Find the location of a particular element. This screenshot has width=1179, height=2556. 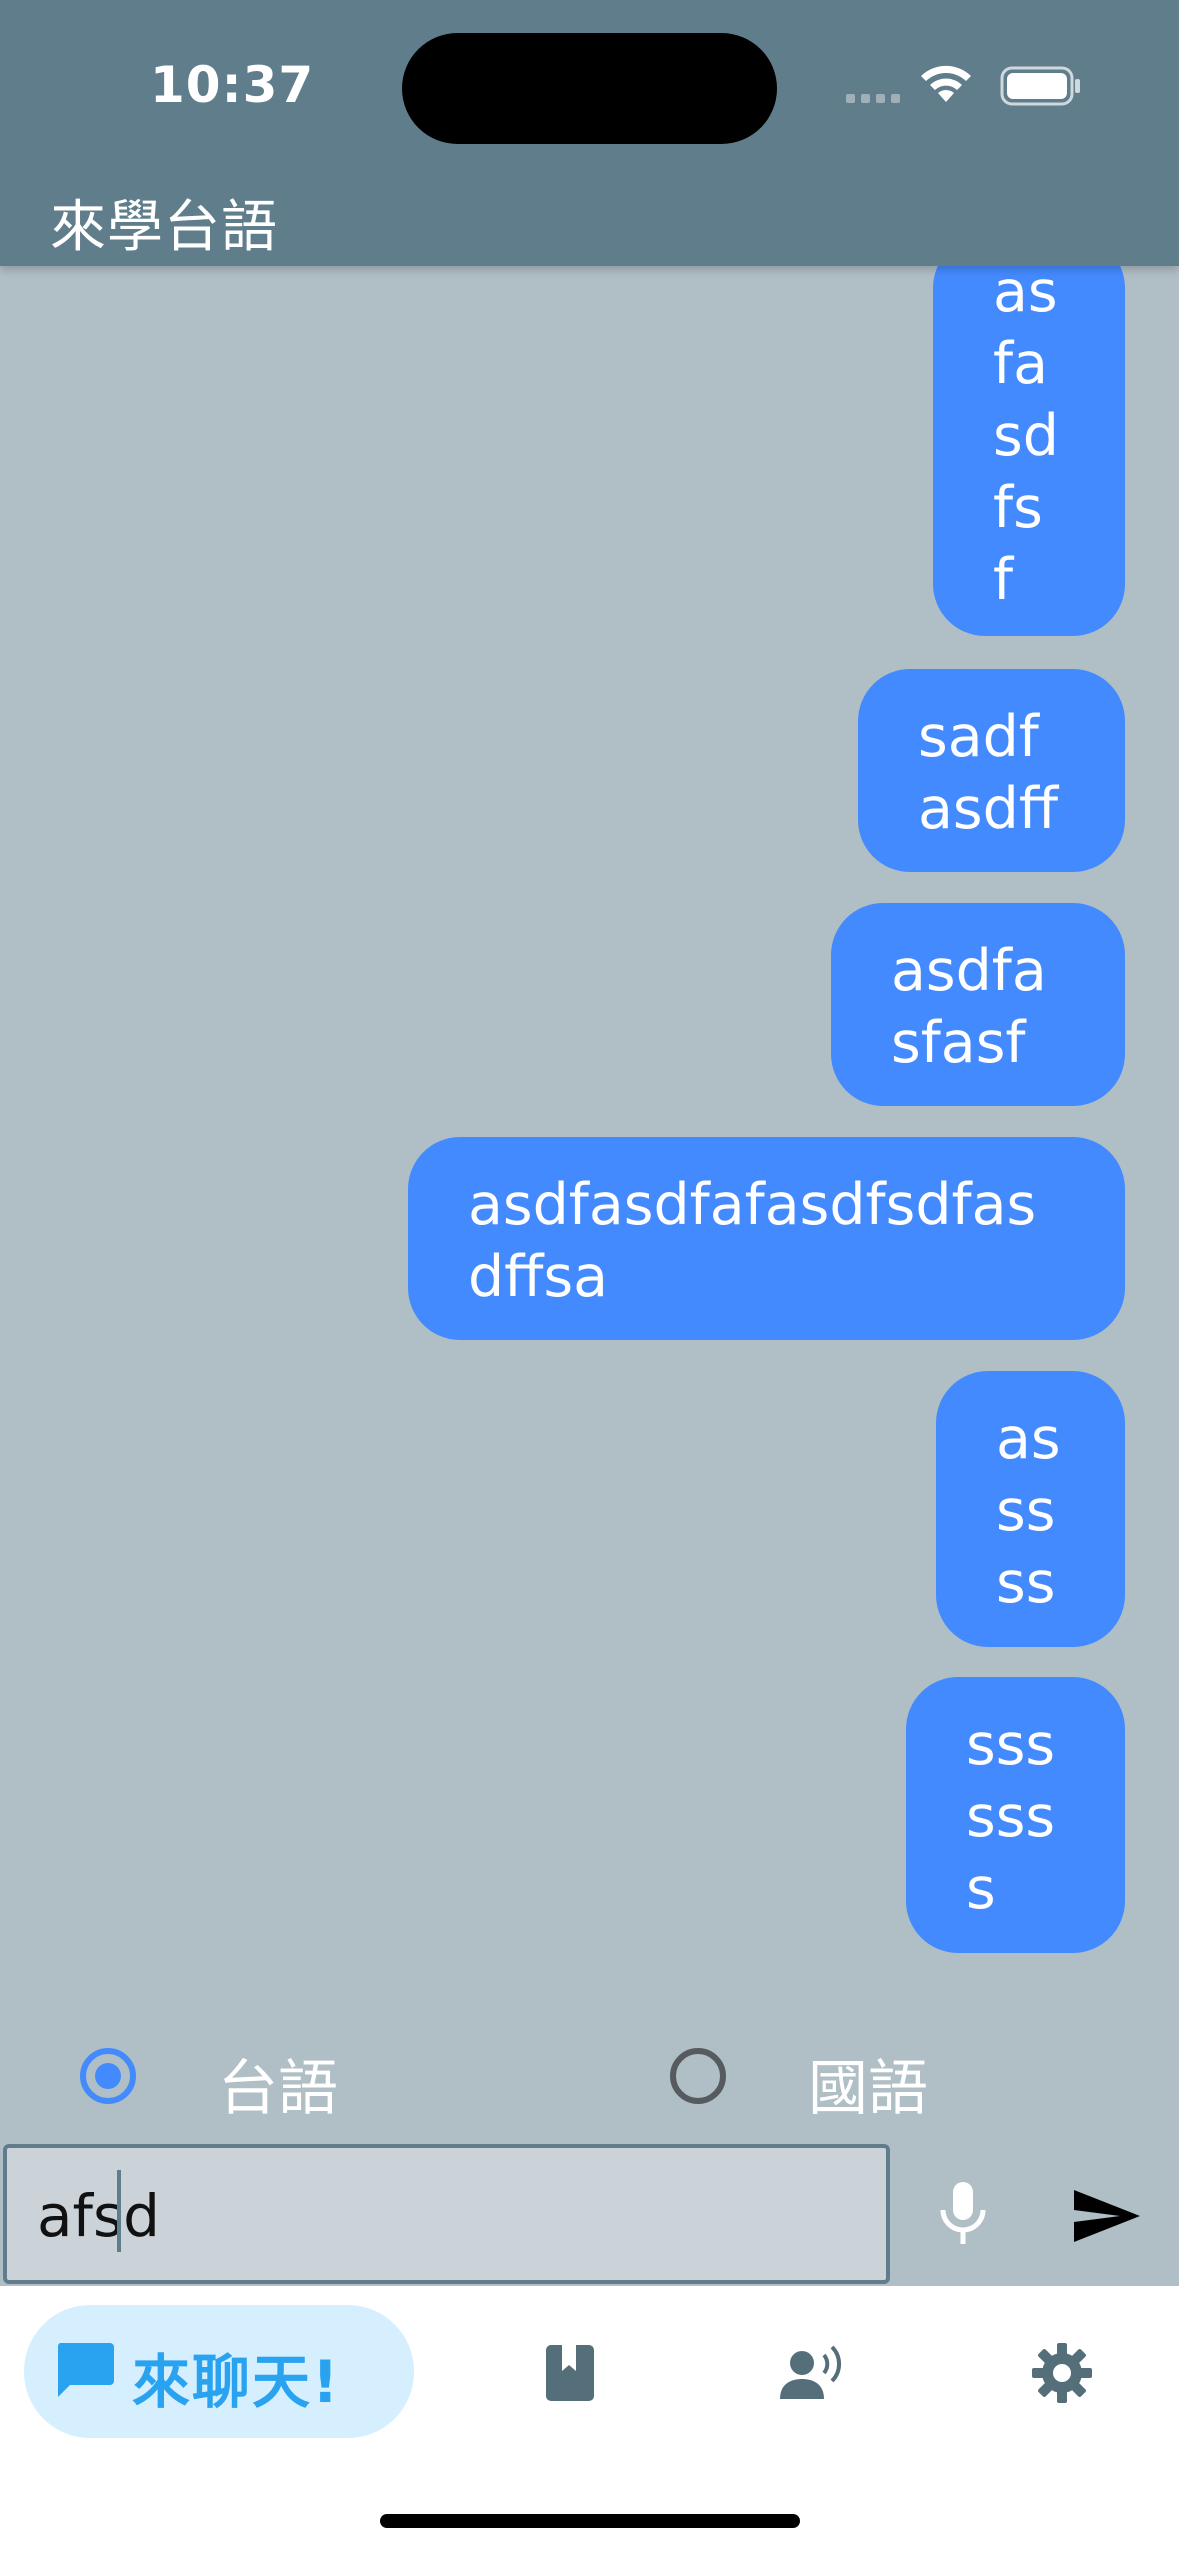

voice-person-icon is located at coordinates (812, 2373).